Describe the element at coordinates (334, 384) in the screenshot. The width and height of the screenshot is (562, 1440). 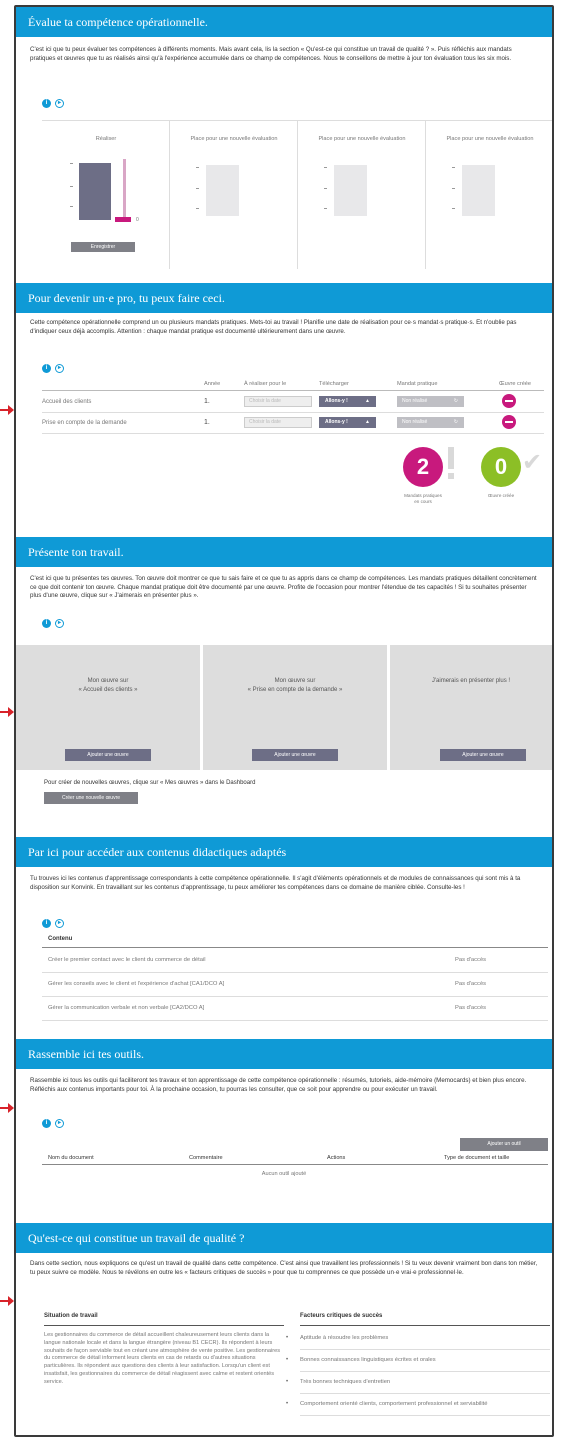
I see `col-download: Télécharger` at that location.